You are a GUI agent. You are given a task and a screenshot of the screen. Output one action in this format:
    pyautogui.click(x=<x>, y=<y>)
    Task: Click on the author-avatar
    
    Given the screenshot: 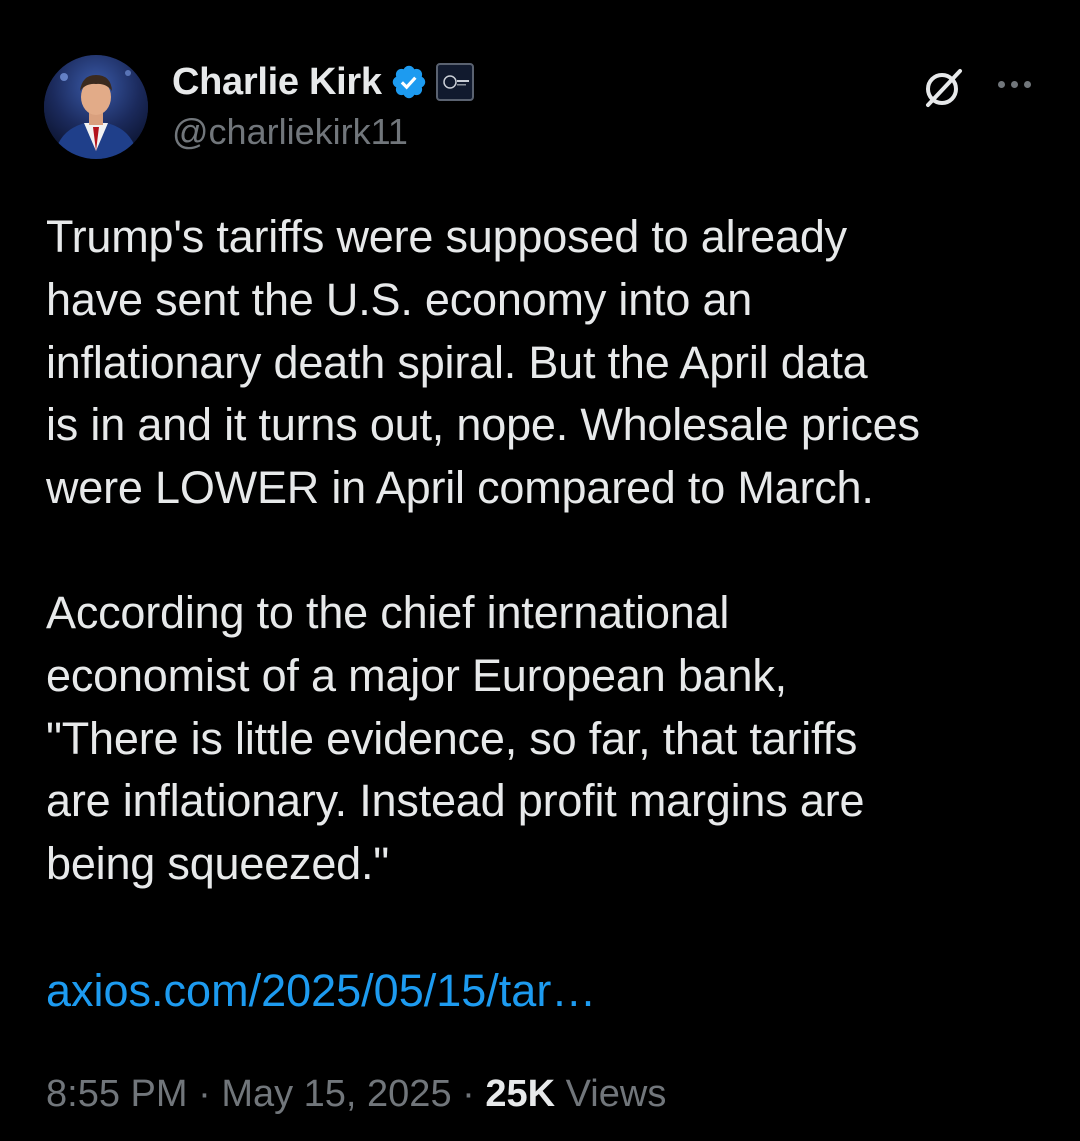 What is the action you would take?
    pyautogui.click(x=96, y=107)
    